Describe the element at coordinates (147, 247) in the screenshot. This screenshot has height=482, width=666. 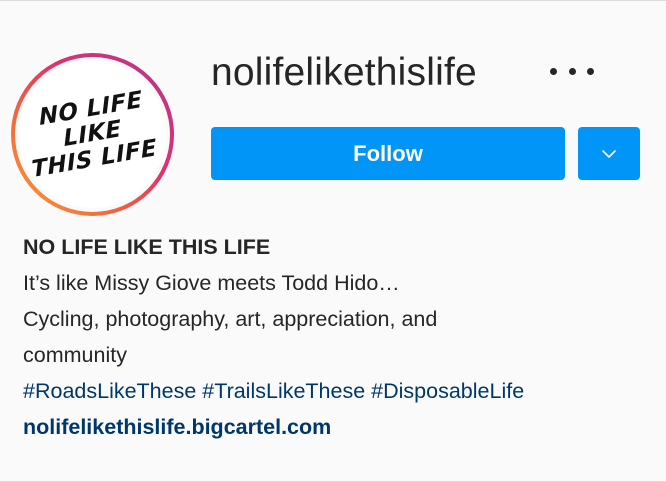
I see `full-name: NO LIFE LIKE THIS LIFE` at that location.